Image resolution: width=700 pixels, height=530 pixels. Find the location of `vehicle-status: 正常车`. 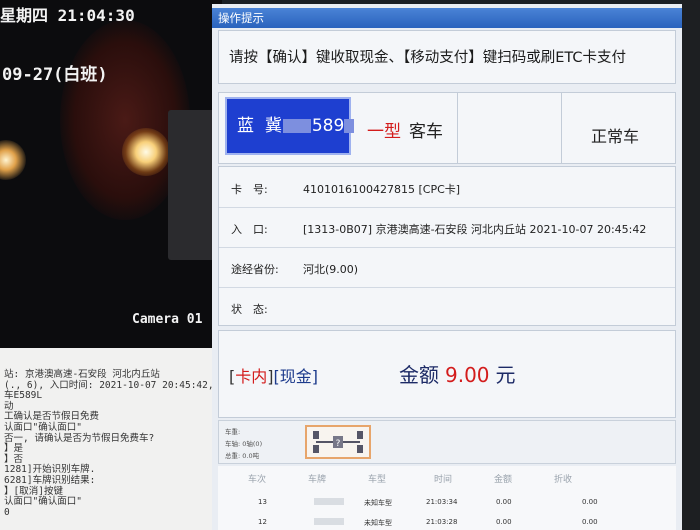

vehicle-status: 正常车 is located at coordinates (615, 136).